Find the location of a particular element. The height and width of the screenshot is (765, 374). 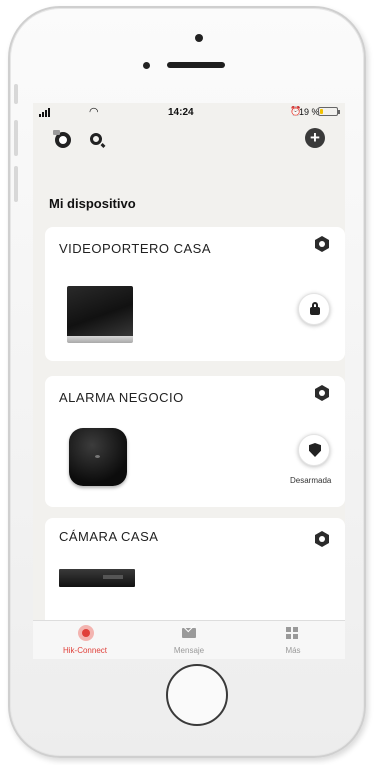

tab-label: Más is located at coordinates (293, 650).